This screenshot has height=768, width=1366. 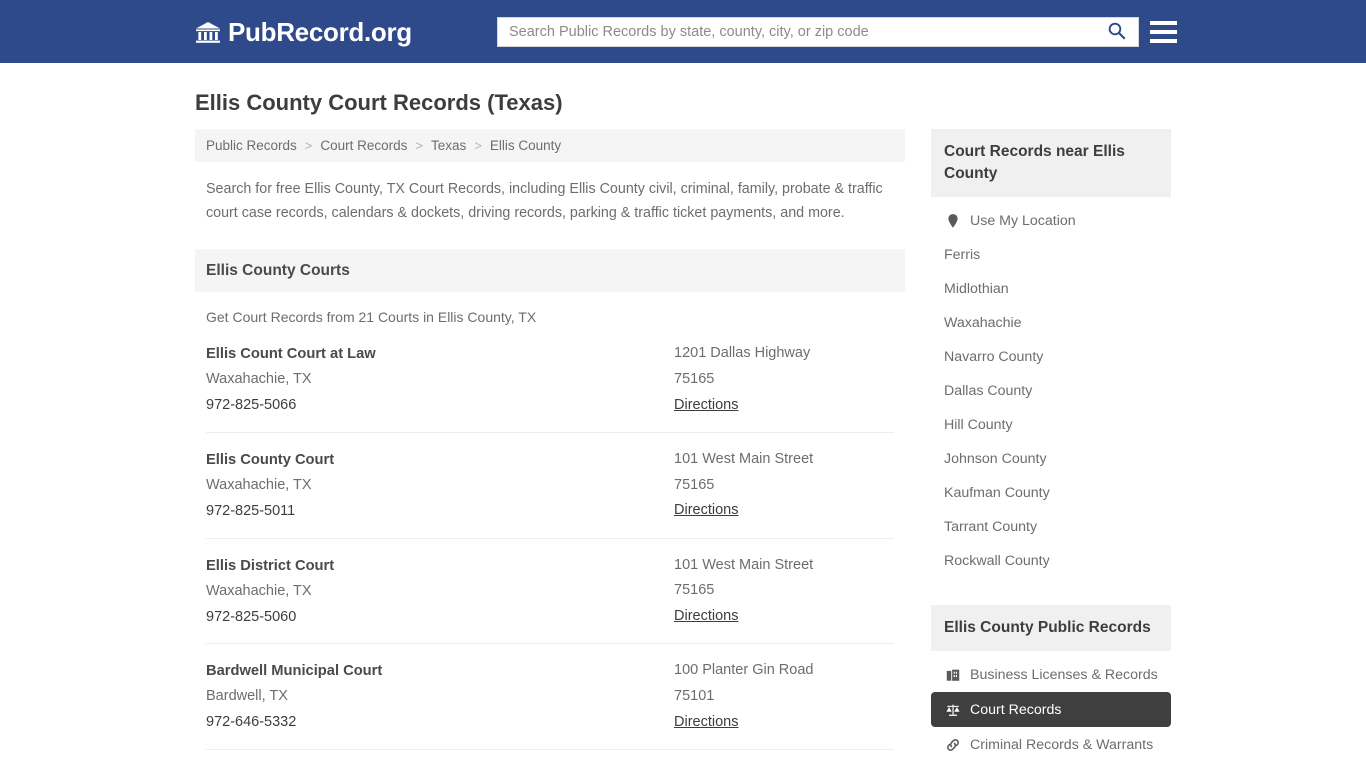 I want to click on court-name: Ellis County Court, so click(x=270, y=459).